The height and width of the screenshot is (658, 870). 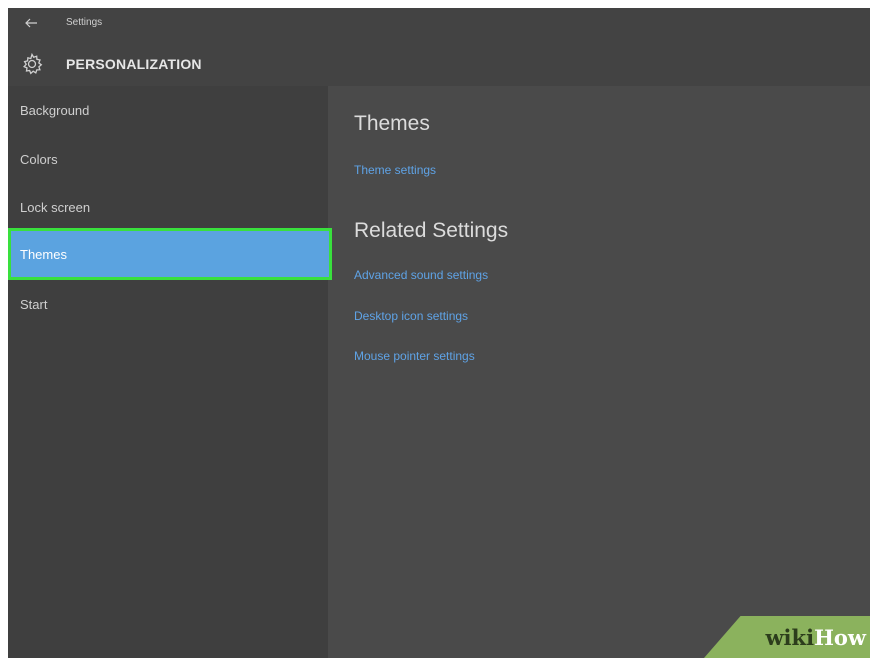 What do you see at coordinates (439, 47) in the screenshot?
I see `title-bar: Settings PERSONALIZATION` at bounding box center [439, 47].